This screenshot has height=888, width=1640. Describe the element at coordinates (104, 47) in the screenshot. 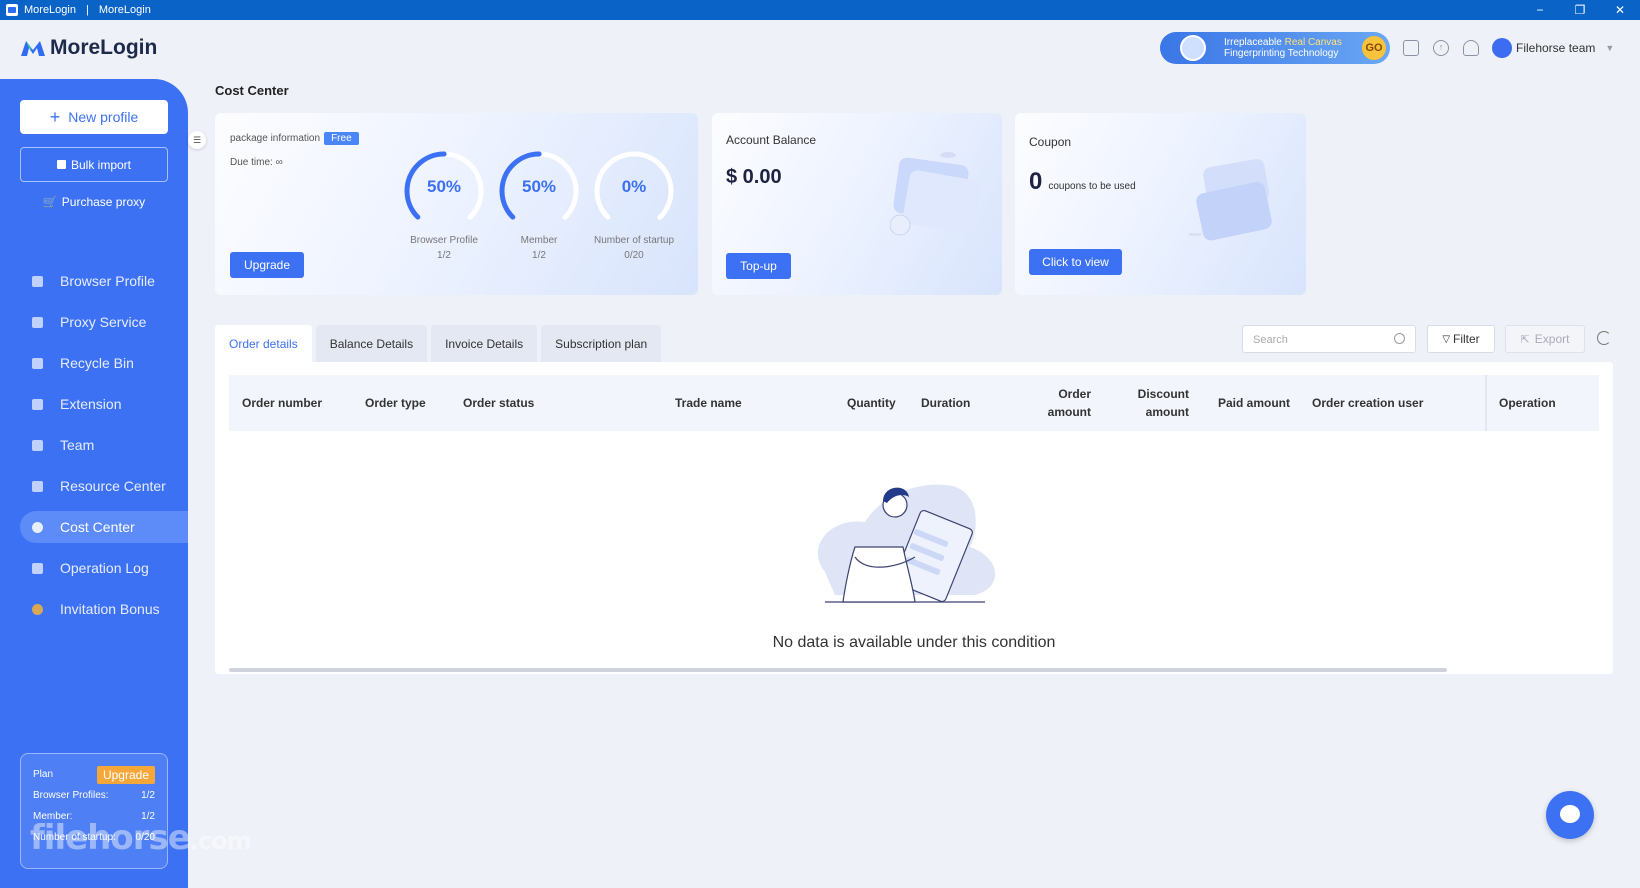

I see `brand-name: MoreLogin` at that location.